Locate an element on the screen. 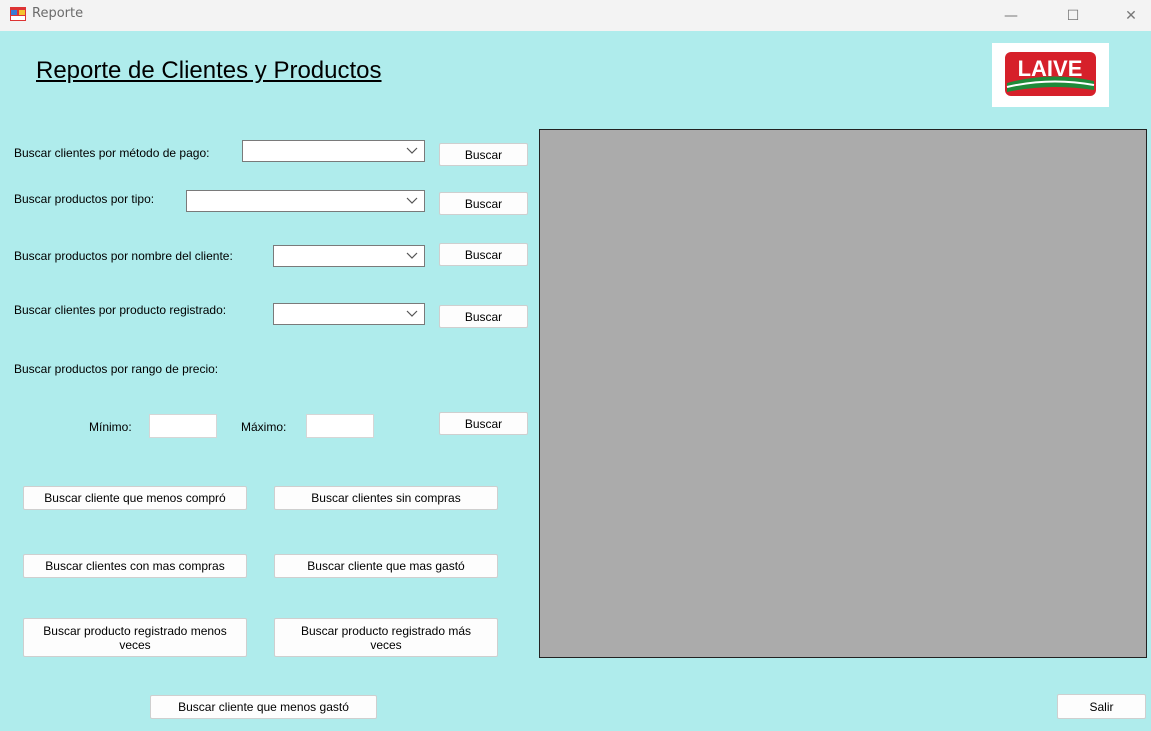 The width and height of the screenshot is (1151, 731). mas-veces-button: Buscar producto registrado más veces is located at coordinates (386, 637).